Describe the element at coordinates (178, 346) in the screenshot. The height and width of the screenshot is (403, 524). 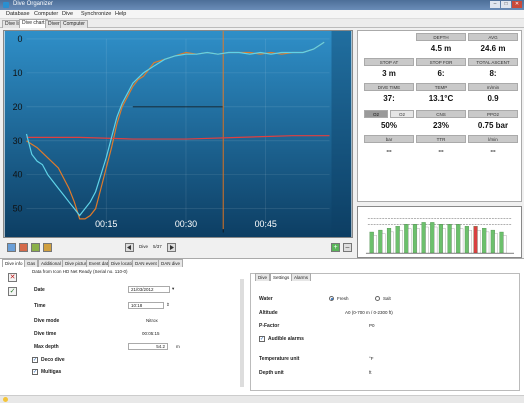
I see `max-depth-unit: m` at that location.